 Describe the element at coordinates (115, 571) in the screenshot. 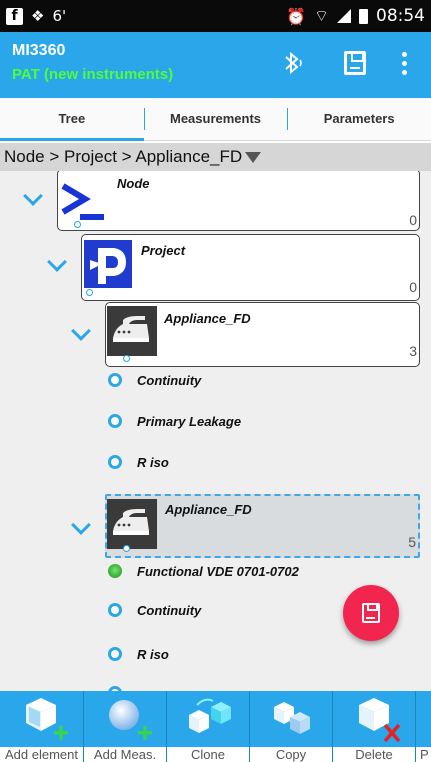

I see `status-passed-icon` at that location.